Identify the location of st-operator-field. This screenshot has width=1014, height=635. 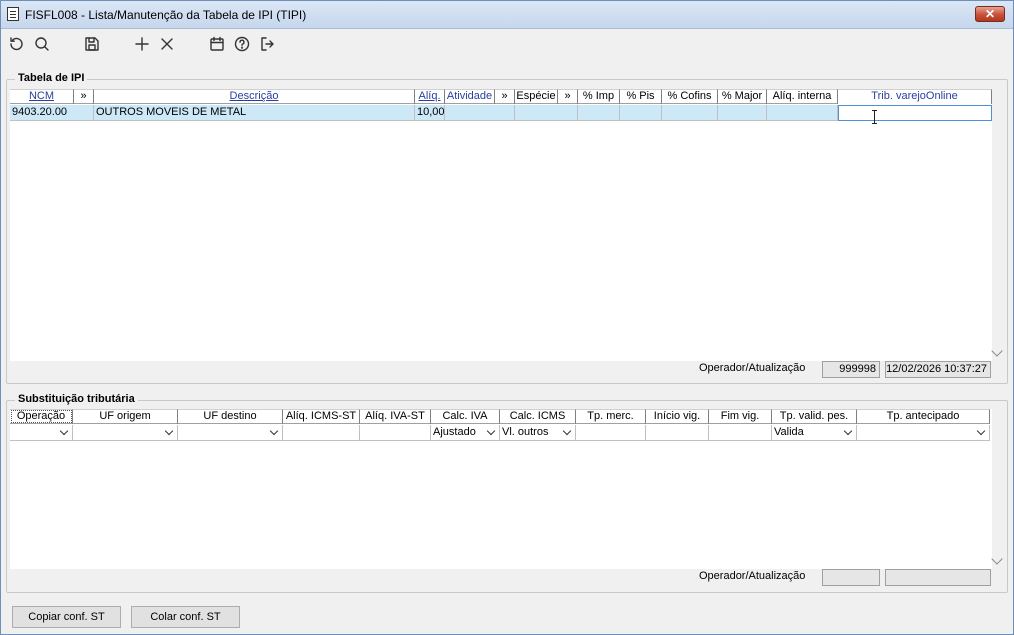
(851, 577).